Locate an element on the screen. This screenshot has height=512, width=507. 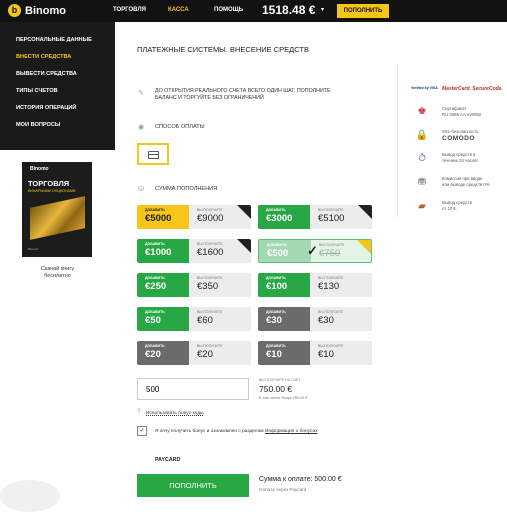
credit-card-icon is located at coordinates (153, 155).